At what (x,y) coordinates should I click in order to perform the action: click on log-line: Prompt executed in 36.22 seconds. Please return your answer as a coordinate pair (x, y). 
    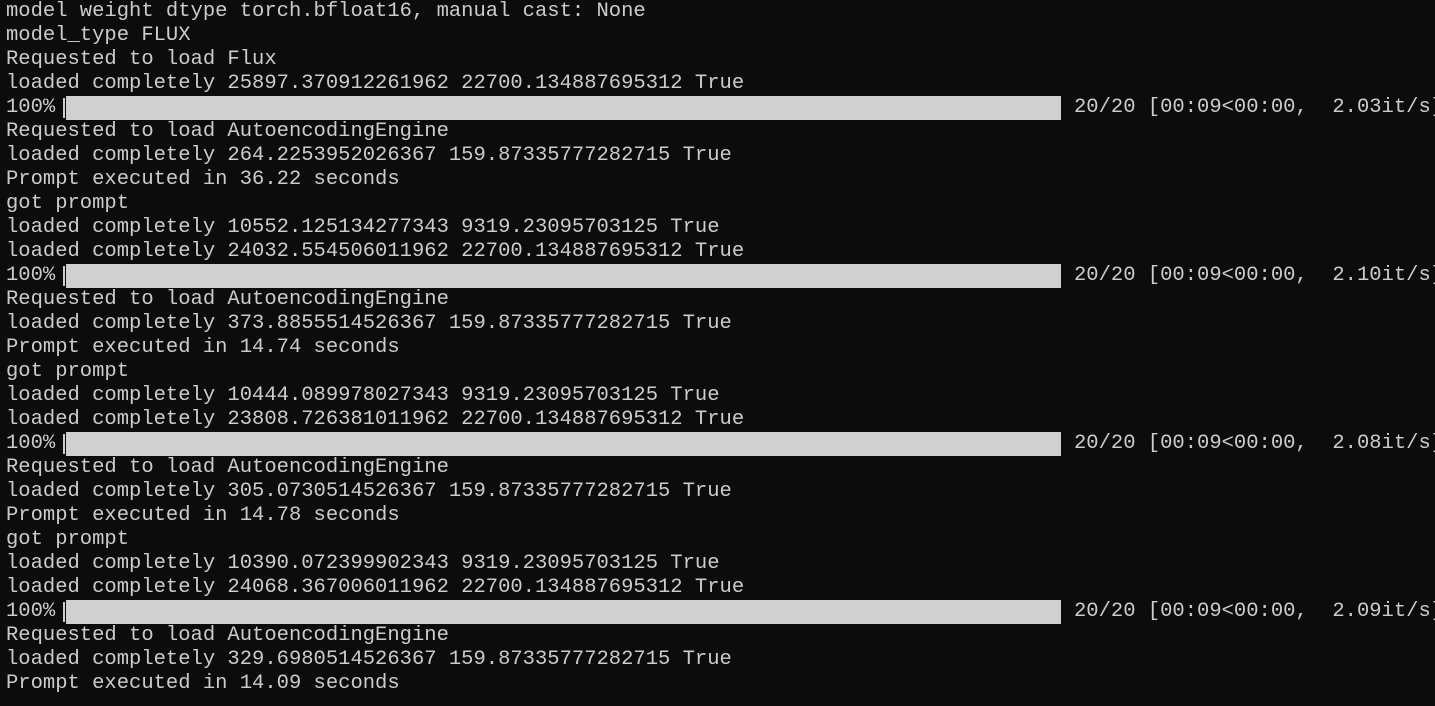
    Looking at the image, I should click on (203, 179).